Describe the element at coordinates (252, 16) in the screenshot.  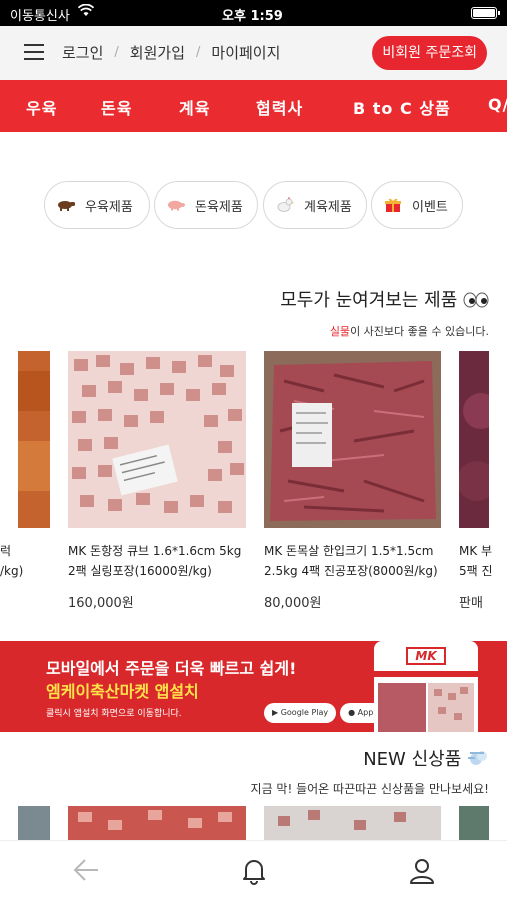
I see `clock: 오후 1:59` at that location.